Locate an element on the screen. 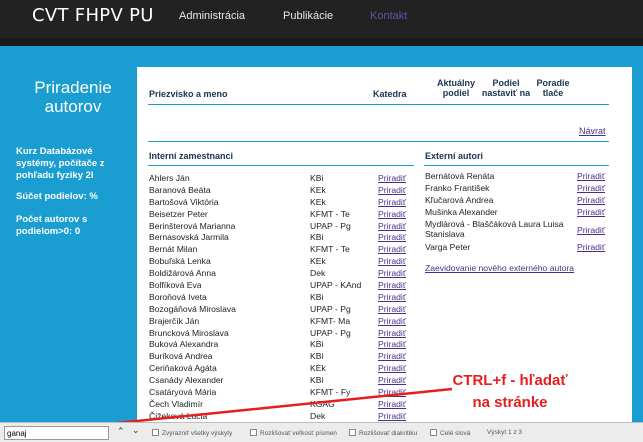 The width and height of the screenshot is (643, 442). add-external-author-link: Zaevidovanie nového externého autora is located at coordinates (499, 268).